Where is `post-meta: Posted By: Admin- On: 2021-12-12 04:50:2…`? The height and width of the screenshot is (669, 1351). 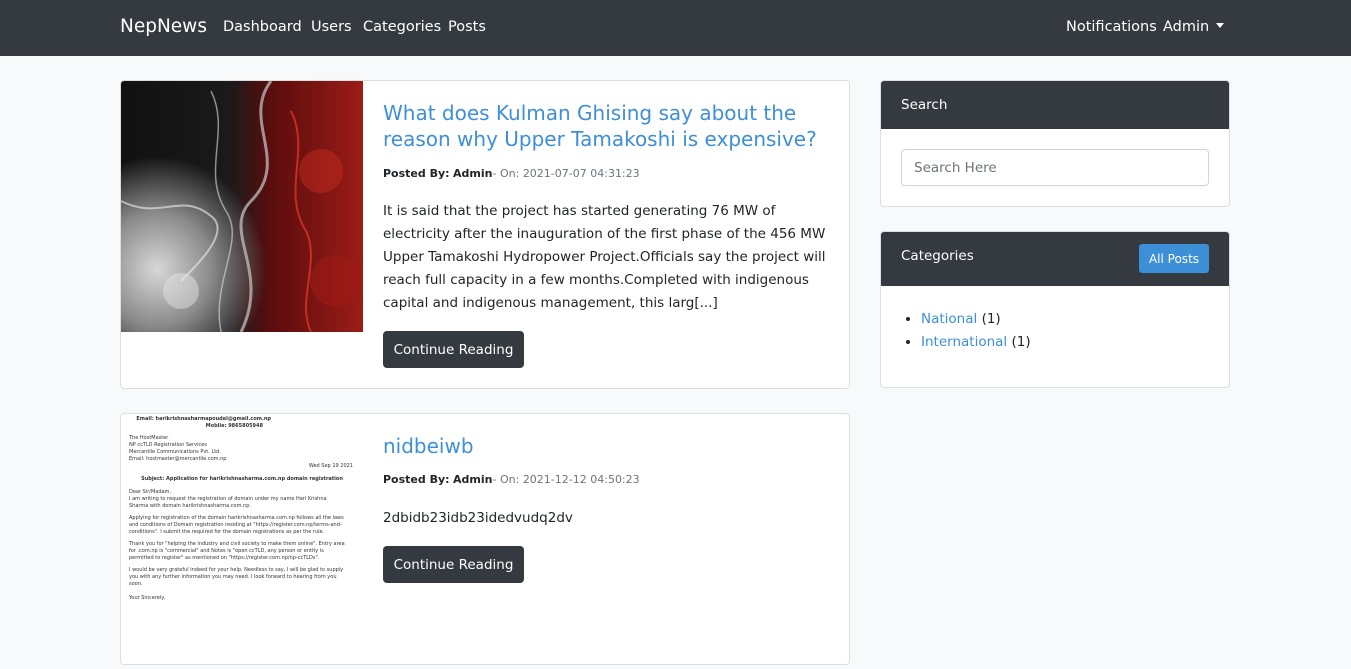
post-meta: Posted By: Admin- On: 2021-12-12 04:50:2… is located at coordinates (511, 479).